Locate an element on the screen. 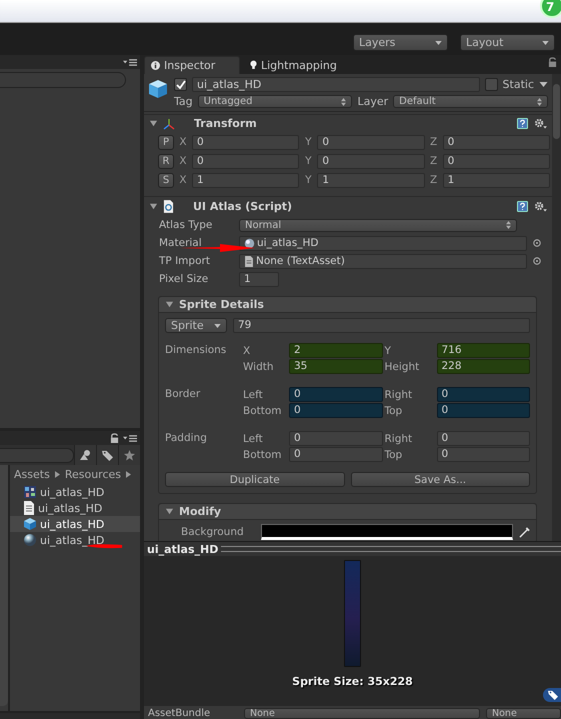 This screenshot has width=561, height=719. section-title: Sprite Details is located at coordinates (221, 304).